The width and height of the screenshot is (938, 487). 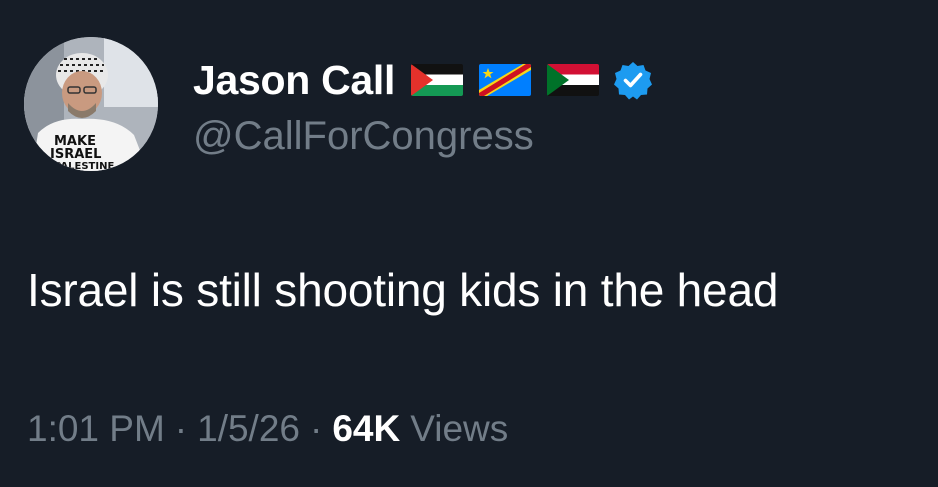 I want to click on author-name-row: Jason Call, so click(x=423, y=80).